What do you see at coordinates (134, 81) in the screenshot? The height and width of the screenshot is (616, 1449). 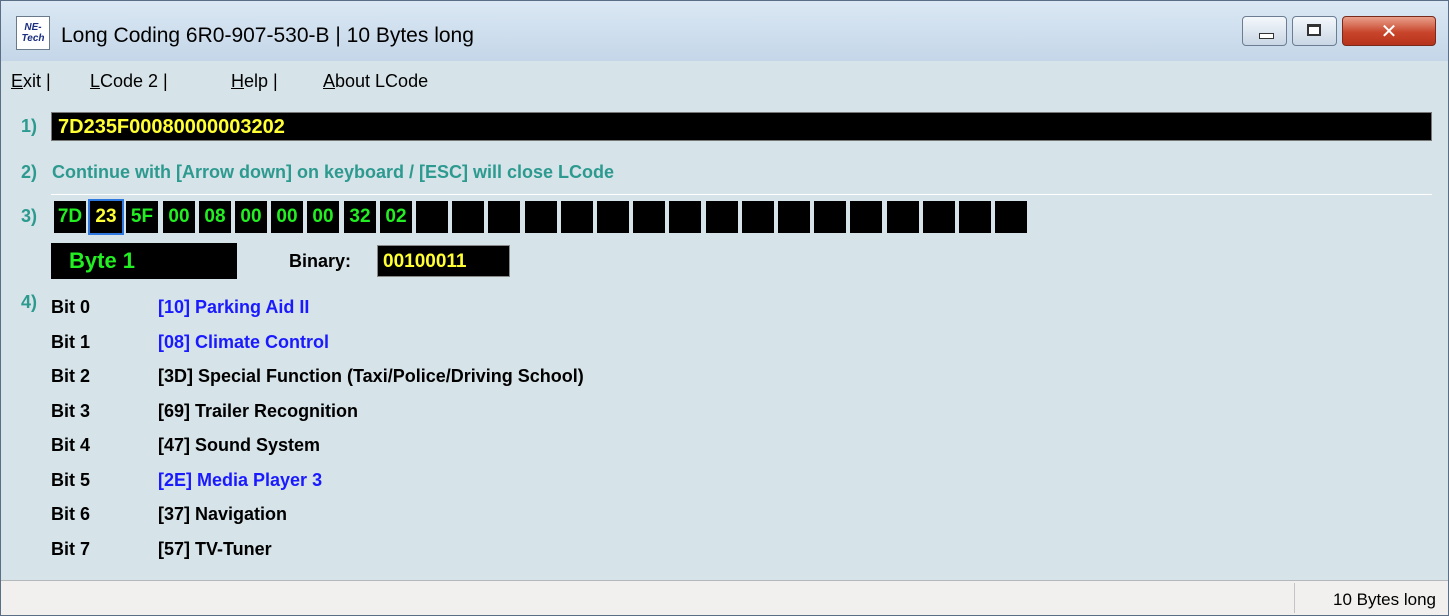 I see `menu-lcode2-label: Code 2 |` at bounding box center [134, 81].